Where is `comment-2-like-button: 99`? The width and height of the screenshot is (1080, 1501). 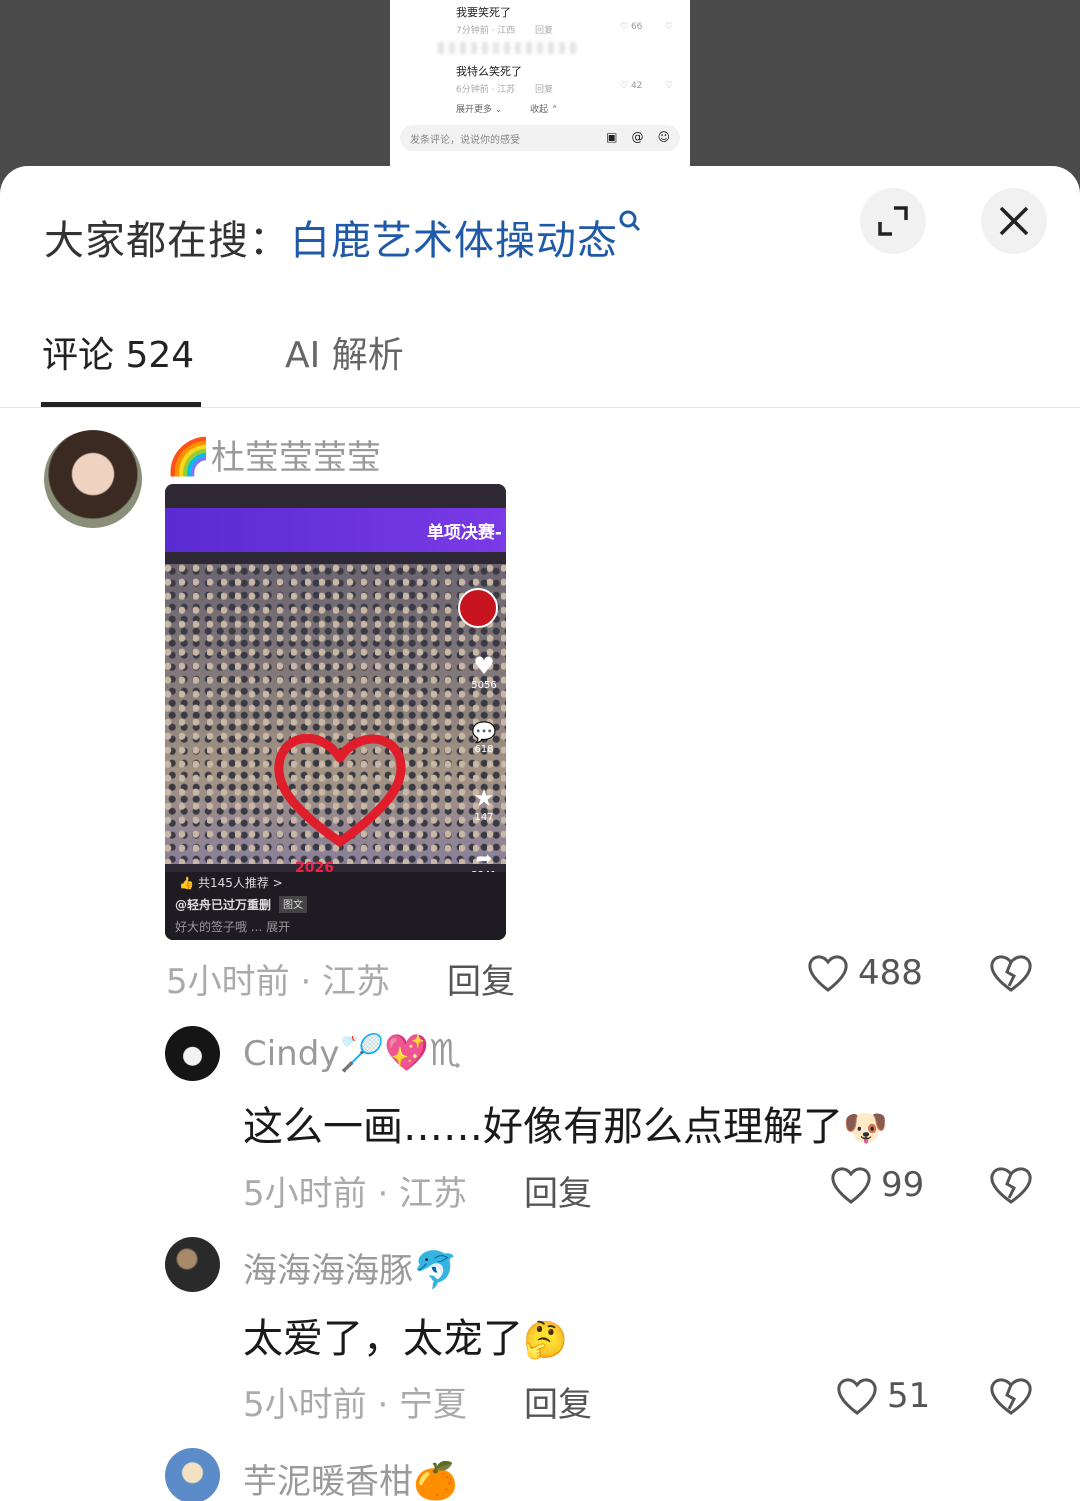
comment-2-like-button: 99 is located at coordinates (876, 1185).